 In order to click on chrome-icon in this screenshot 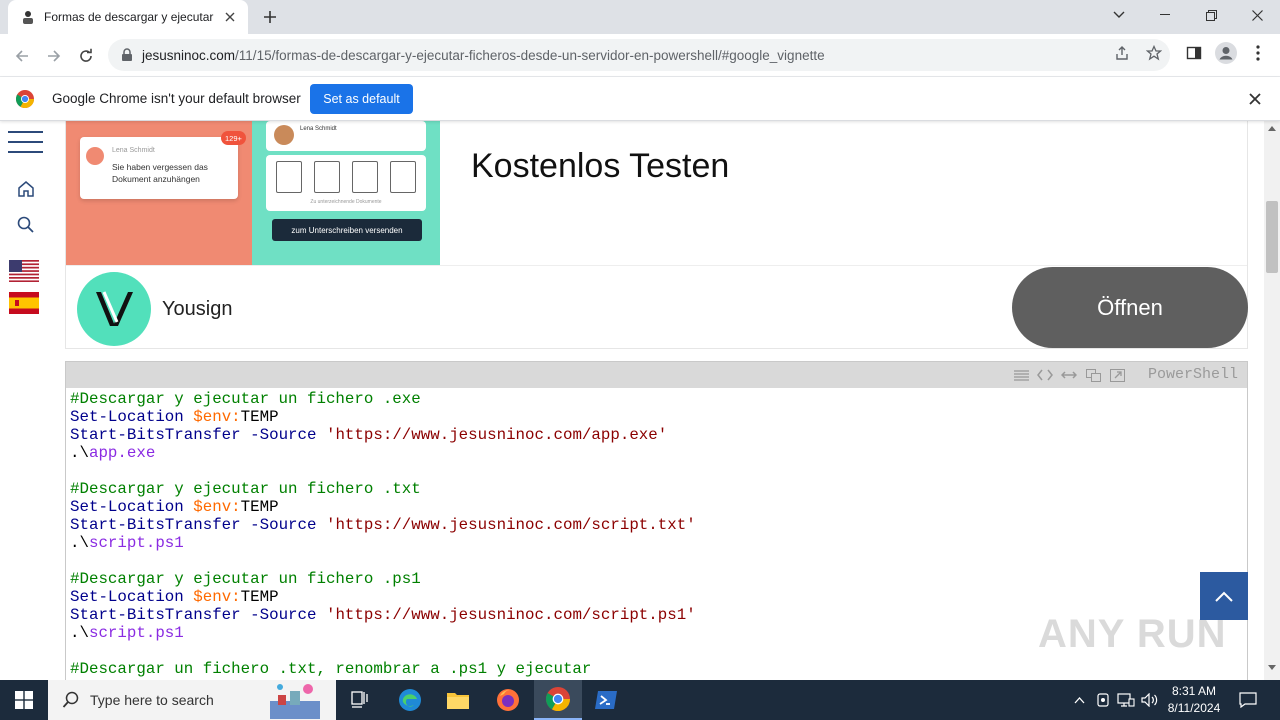, I will do `click(558, 699)`.